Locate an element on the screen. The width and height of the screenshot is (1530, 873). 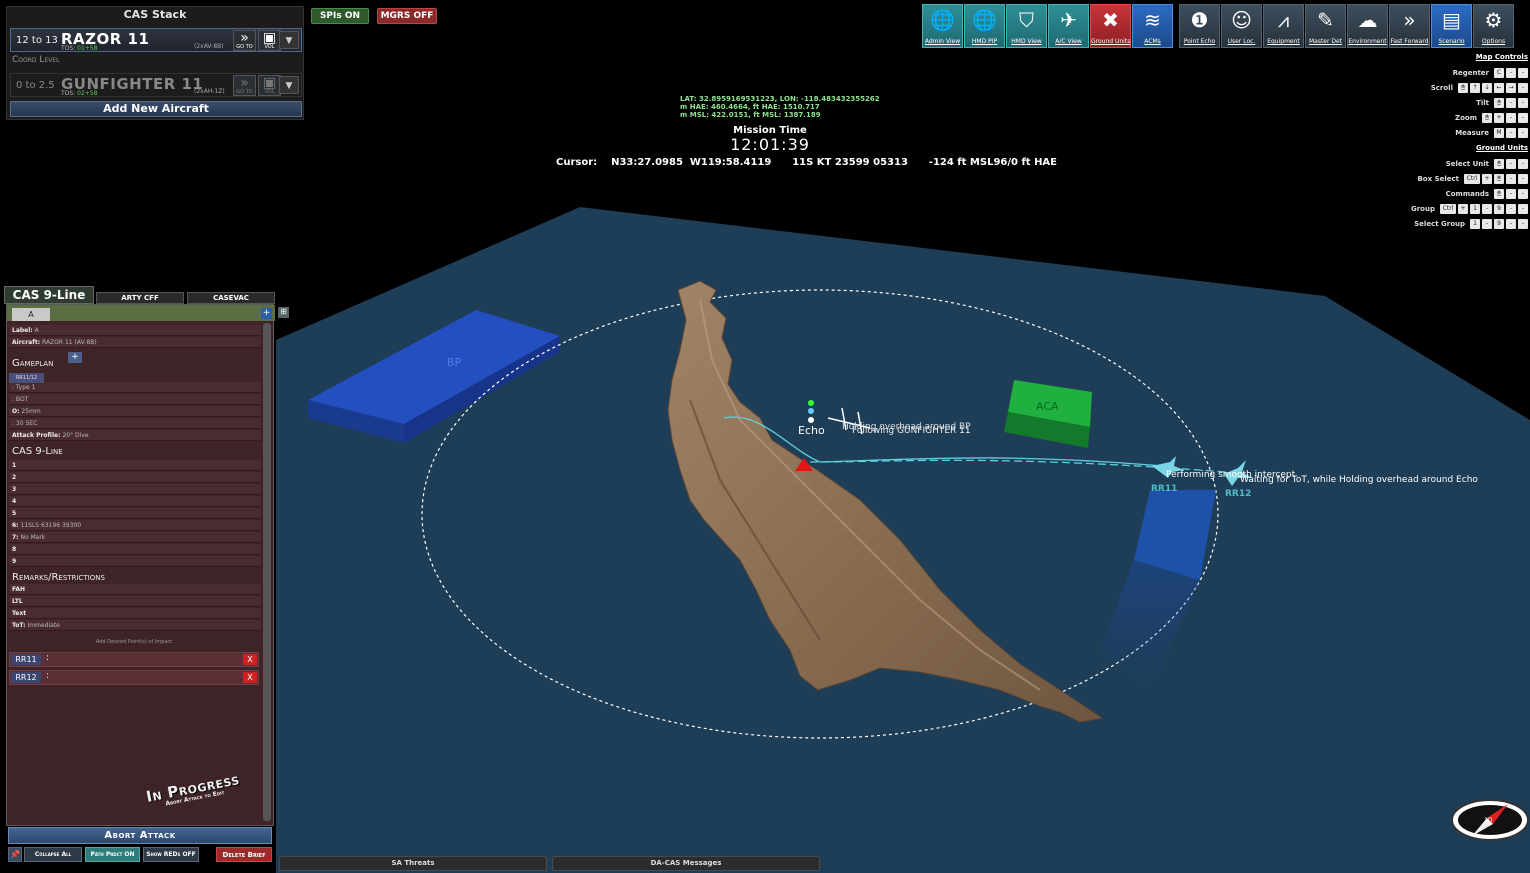
brief-field: 9 is located at coordinates (135, 561).